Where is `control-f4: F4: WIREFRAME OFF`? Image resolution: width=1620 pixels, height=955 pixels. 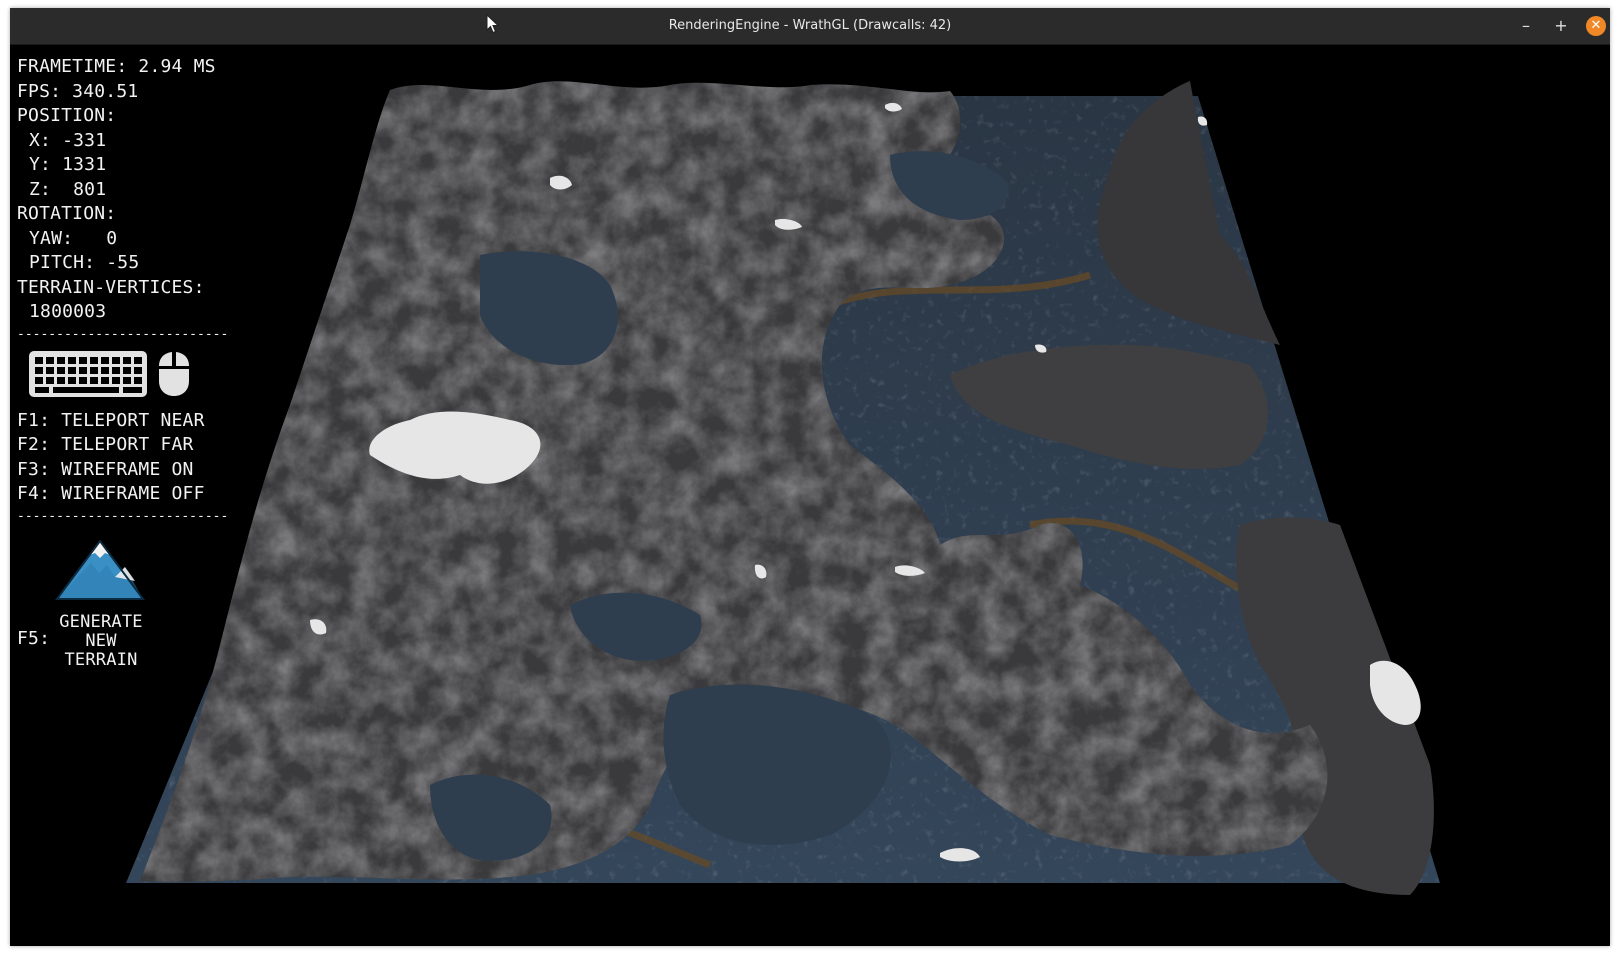
control-f4: F4: WIREFRAME OFF is located at coordinates (111, 493).